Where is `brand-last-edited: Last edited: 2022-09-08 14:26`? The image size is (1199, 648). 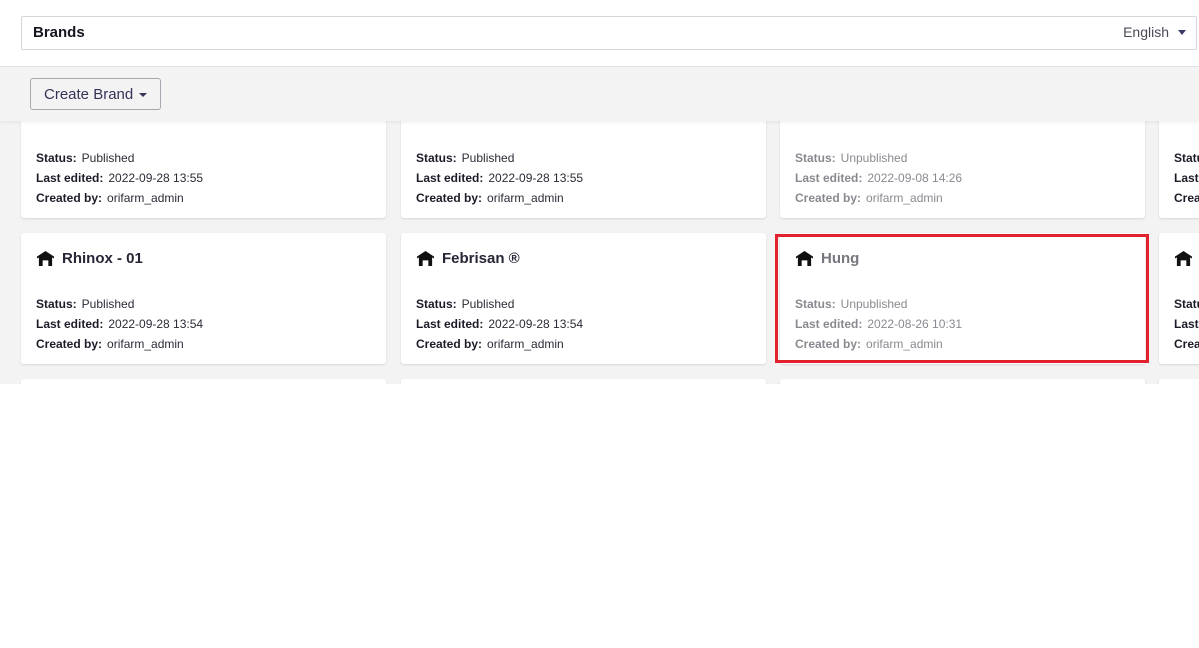 brand-last-edited: Last edited: 2022-09-08 14:26 is located at coordinates (879, 178).